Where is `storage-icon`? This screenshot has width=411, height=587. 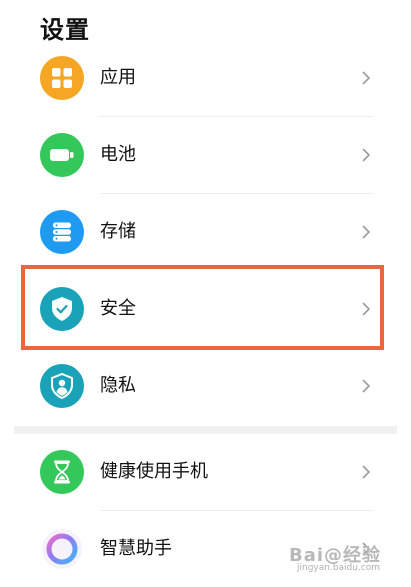
storage-icon is located at coordinates (62, 232).